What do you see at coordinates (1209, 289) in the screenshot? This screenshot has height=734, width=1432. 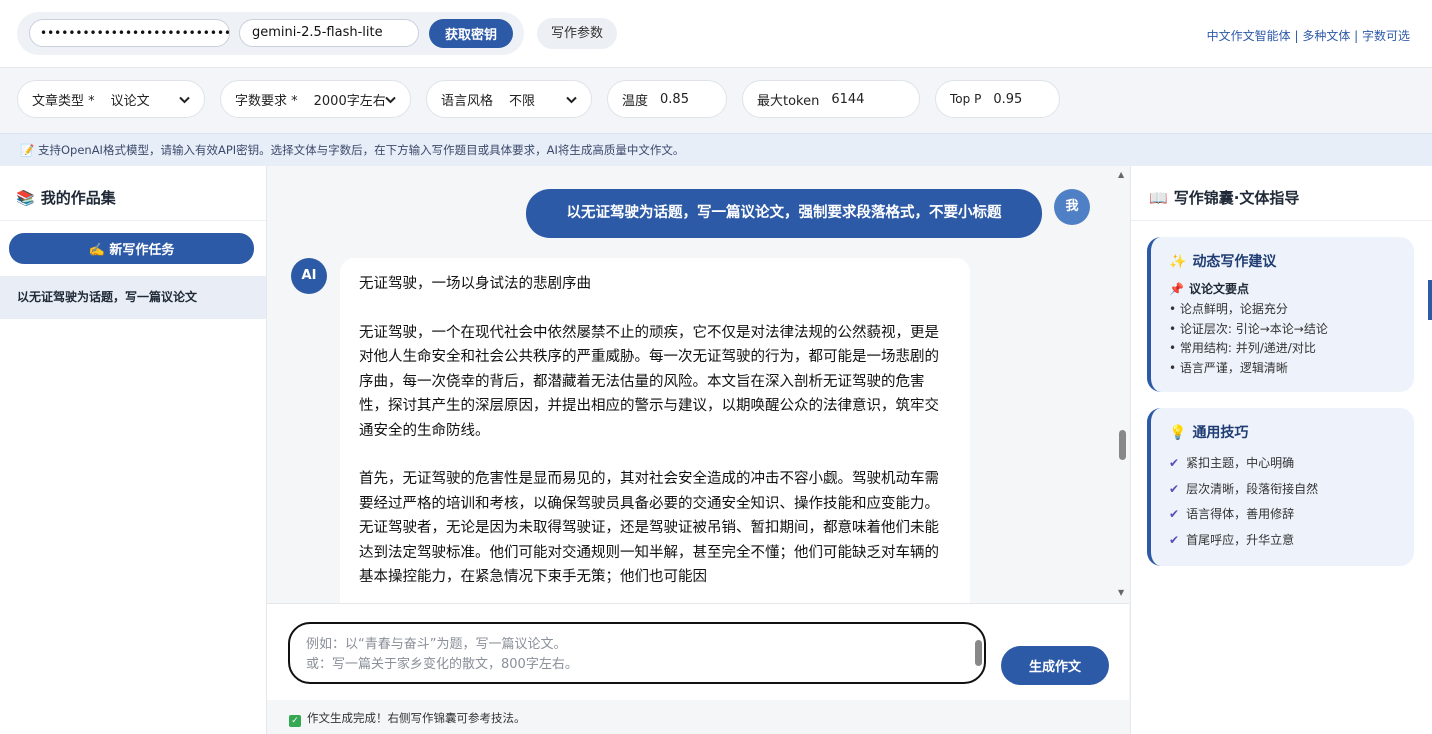 I see `dynamic-advice-subtitle: 📌 议论文要点` at bounding box center [1209, 289].